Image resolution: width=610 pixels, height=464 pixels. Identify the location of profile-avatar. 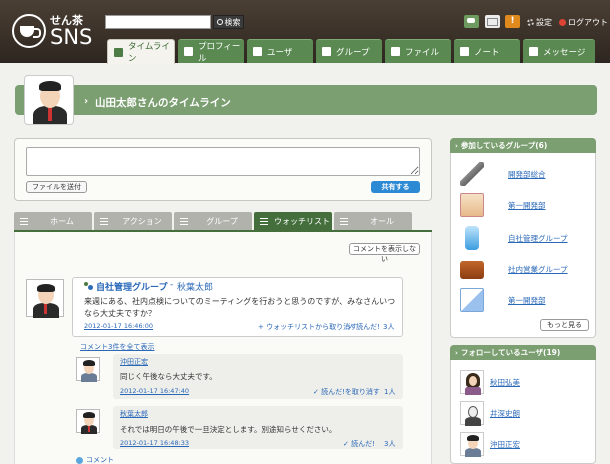
(49, 100).